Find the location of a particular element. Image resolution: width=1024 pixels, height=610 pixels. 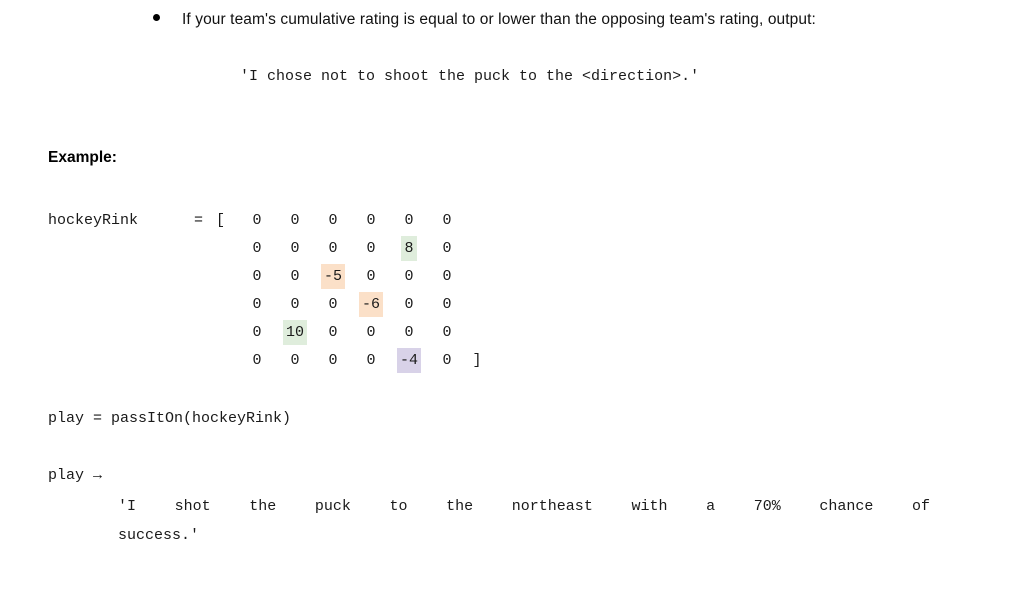

matrix-equals-sign: = is located at coordinates (199, 220).